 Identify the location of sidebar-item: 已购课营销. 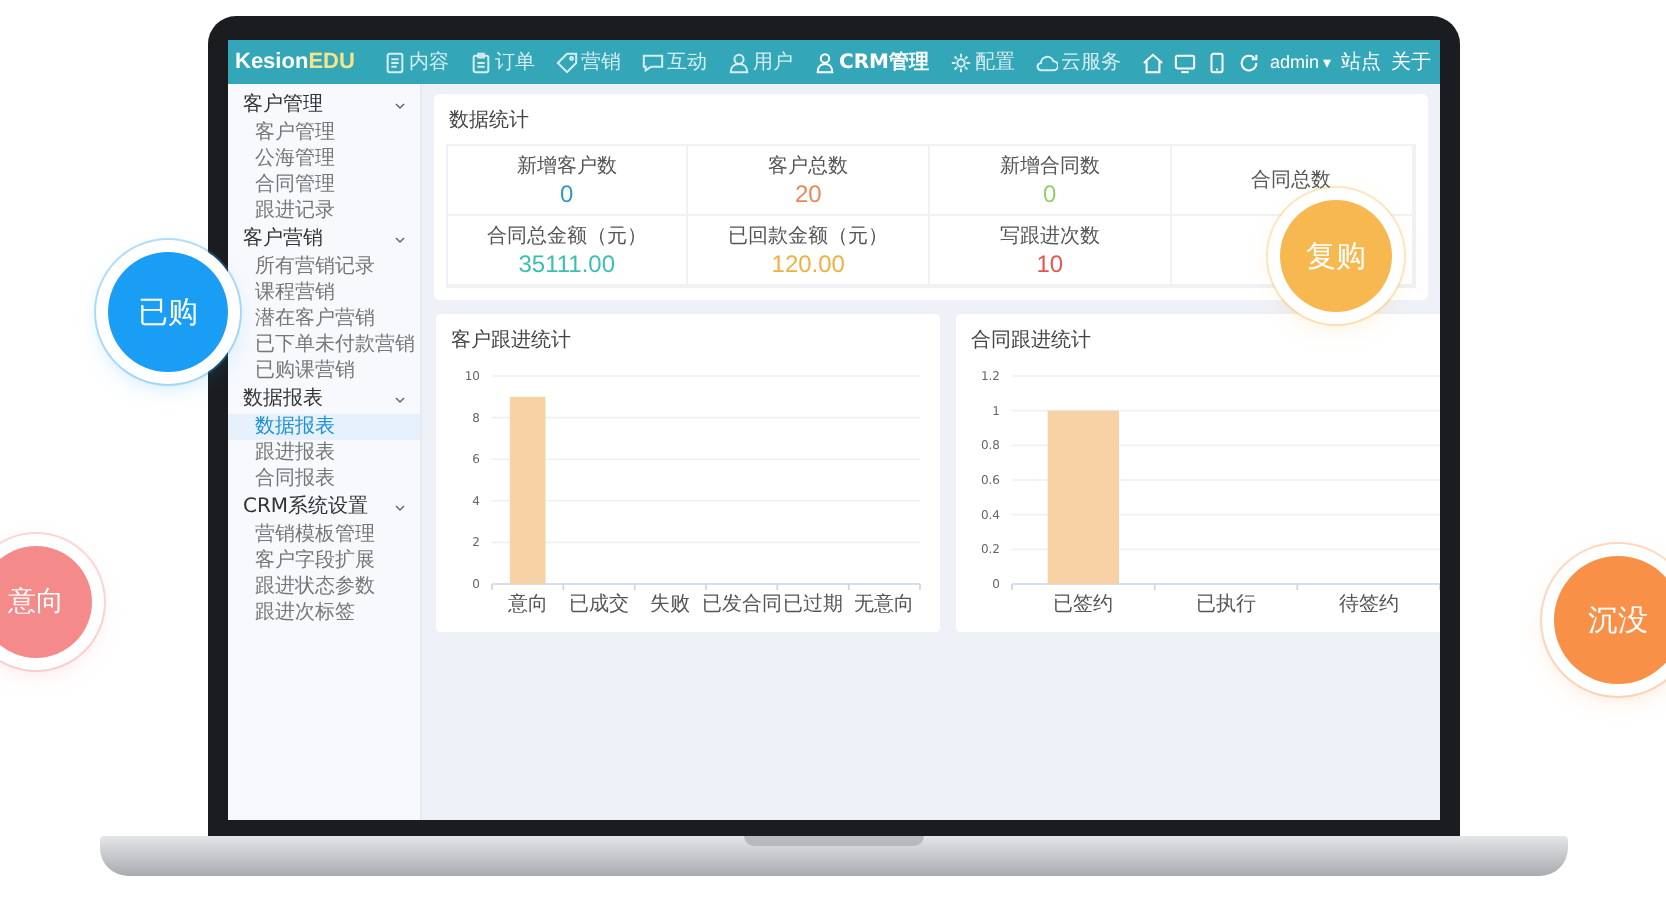
(323, 371).